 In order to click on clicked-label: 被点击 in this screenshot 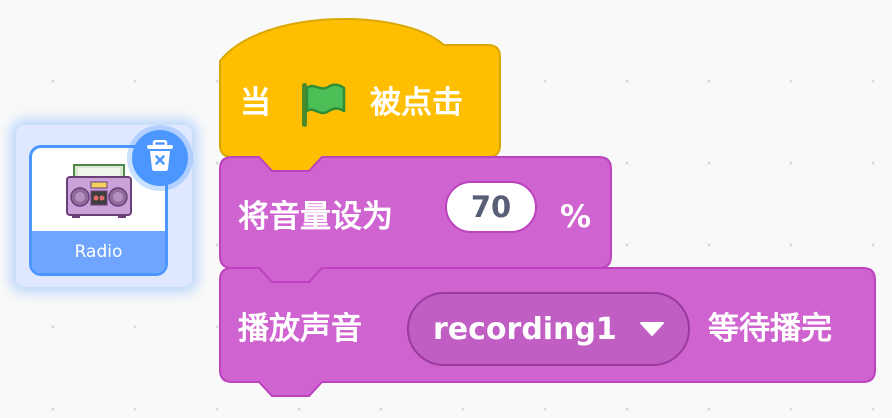, I will do `click(416, 103)`.